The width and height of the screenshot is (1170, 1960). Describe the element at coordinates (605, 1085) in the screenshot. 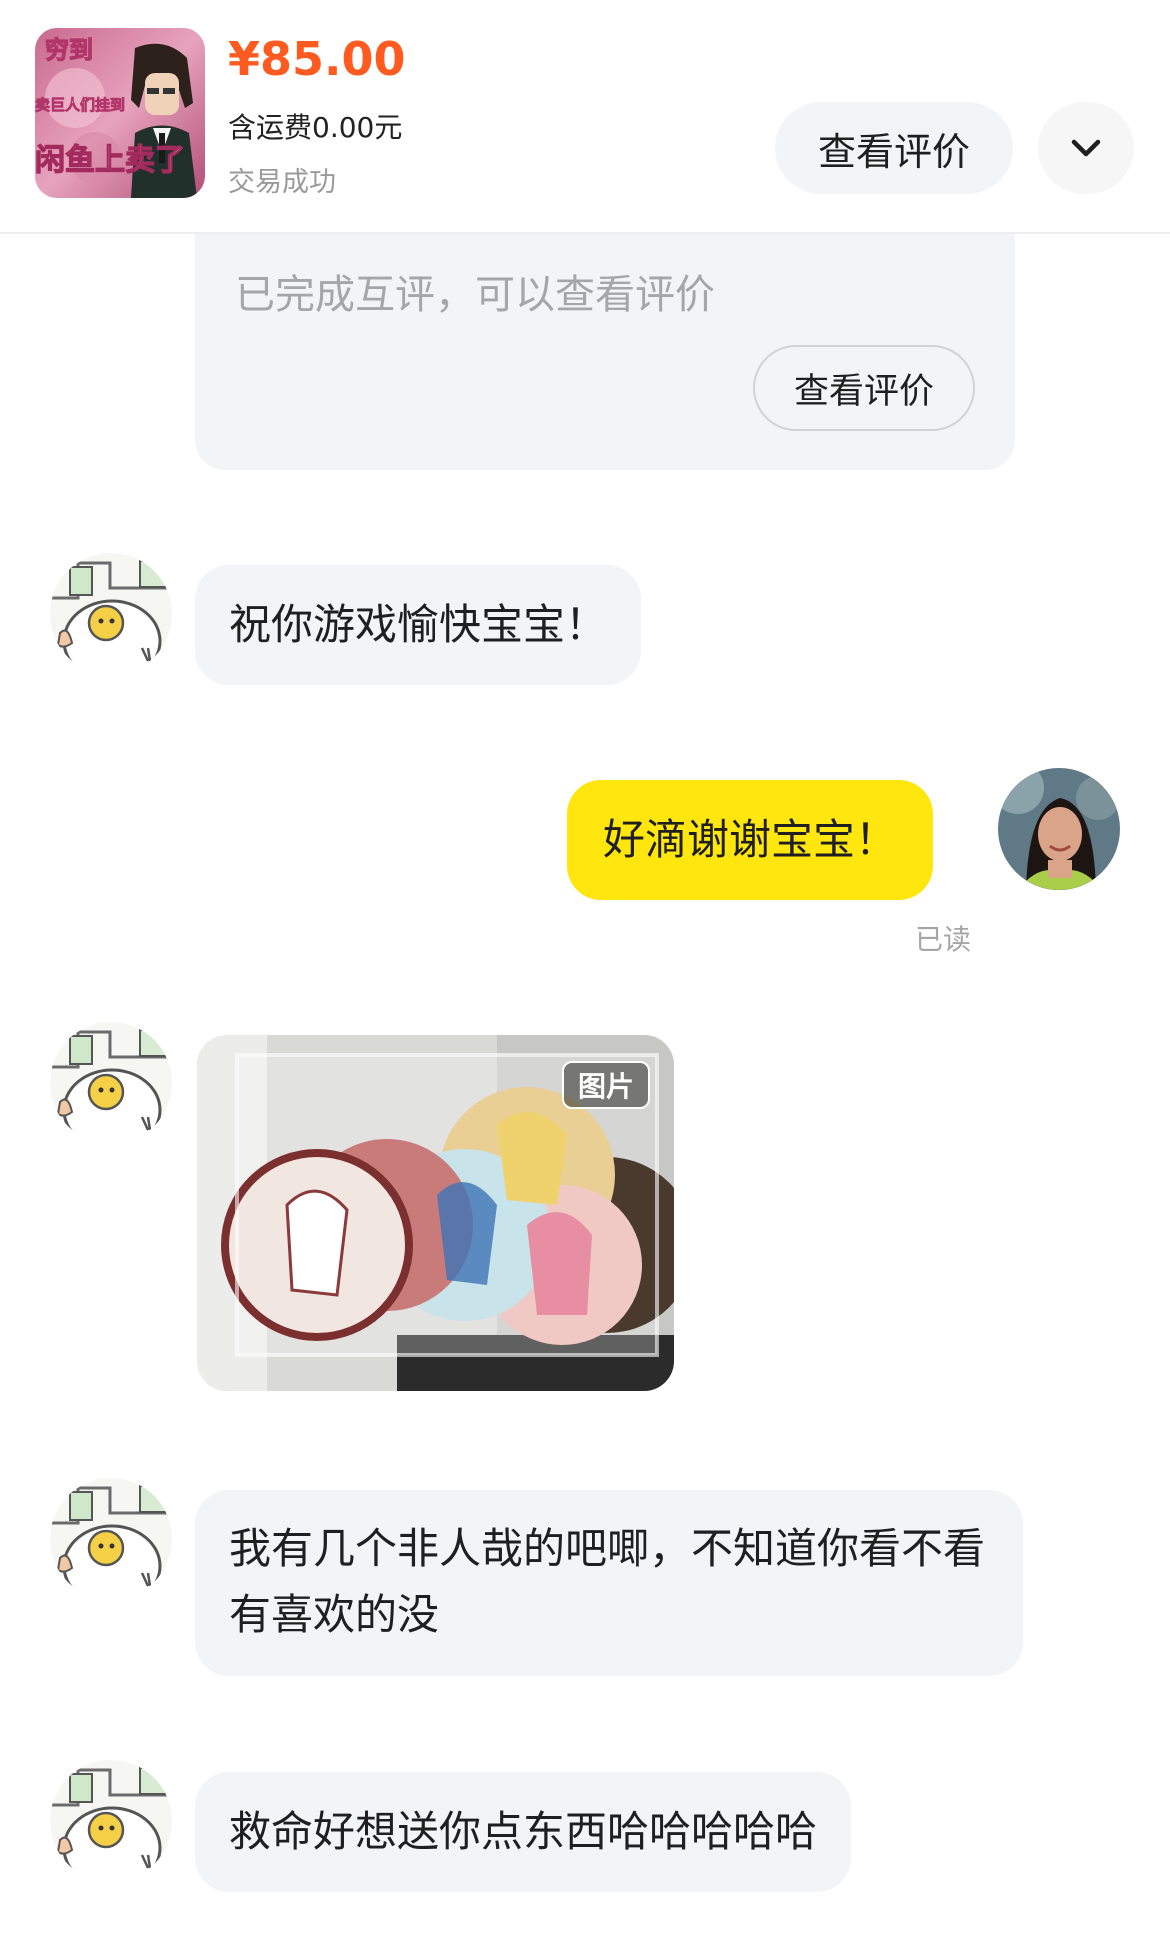

I see `image-tag: 图片` at that location.